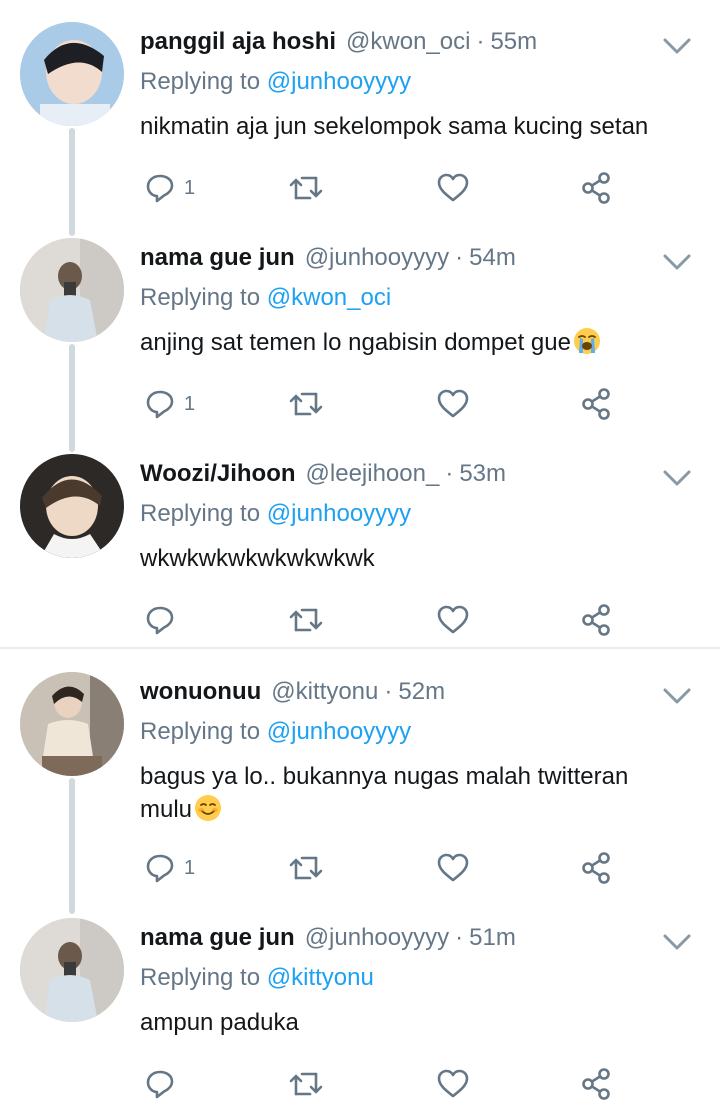 The height and width of the screenshot is (1109, 720). I want to click on mention-link: @kwon_oci, so click(329, 297).